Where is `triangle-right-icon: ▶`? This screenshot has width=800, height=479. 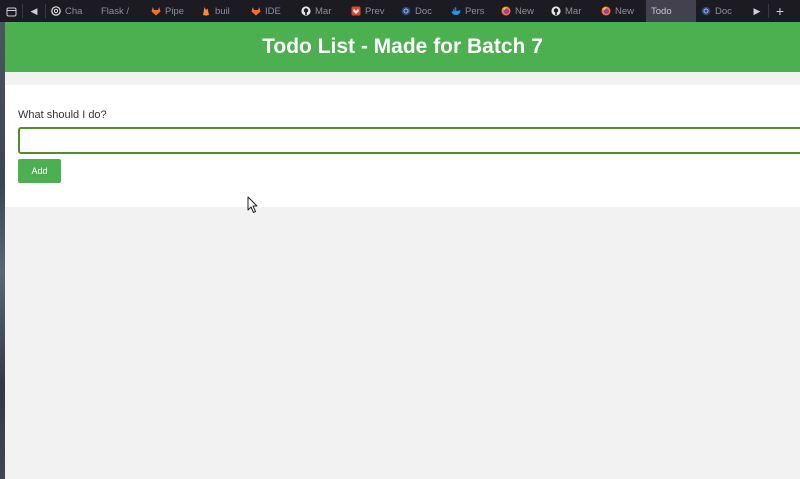 triangle-right-icon: ▶ is located at coordinates (757, 10).